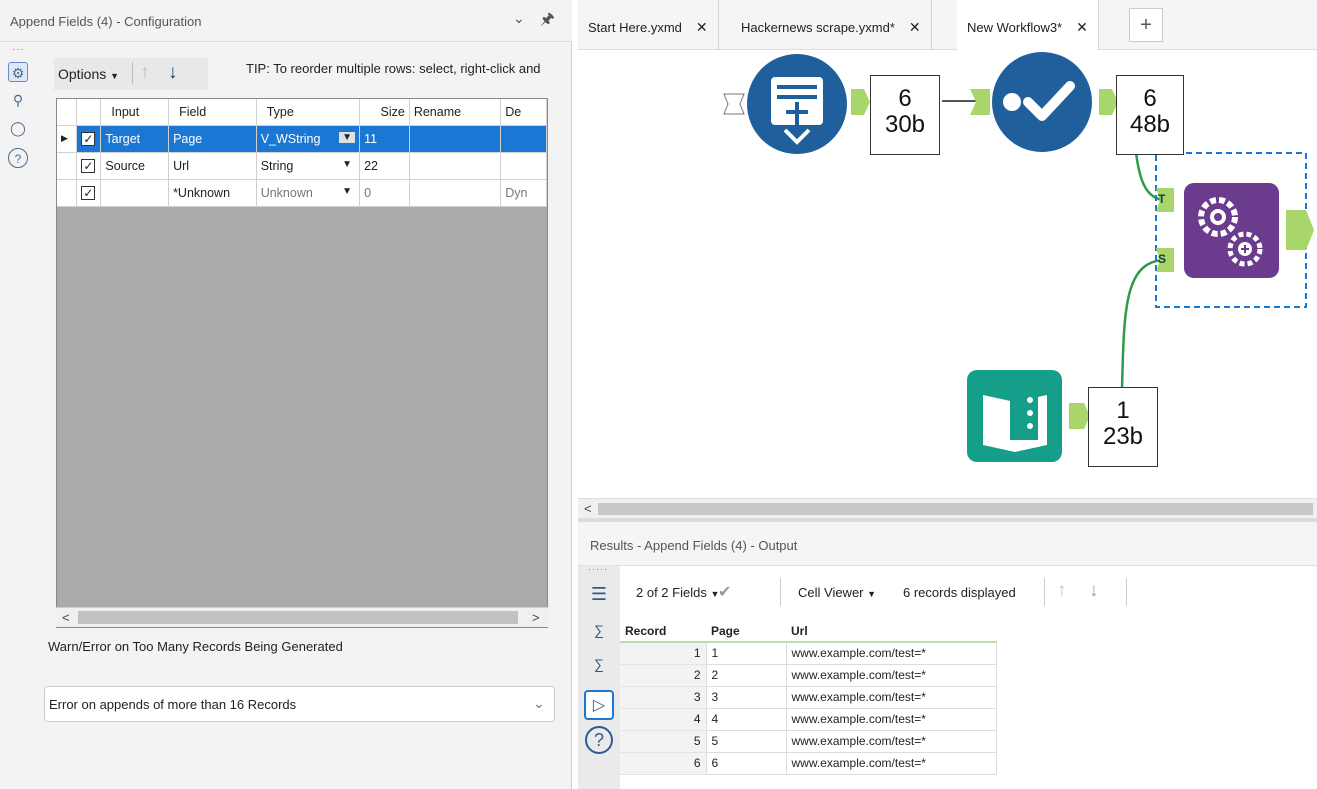 This screenshot has width=1317, height=789. I want to click on col-header-input: Input, so click(135, 112).